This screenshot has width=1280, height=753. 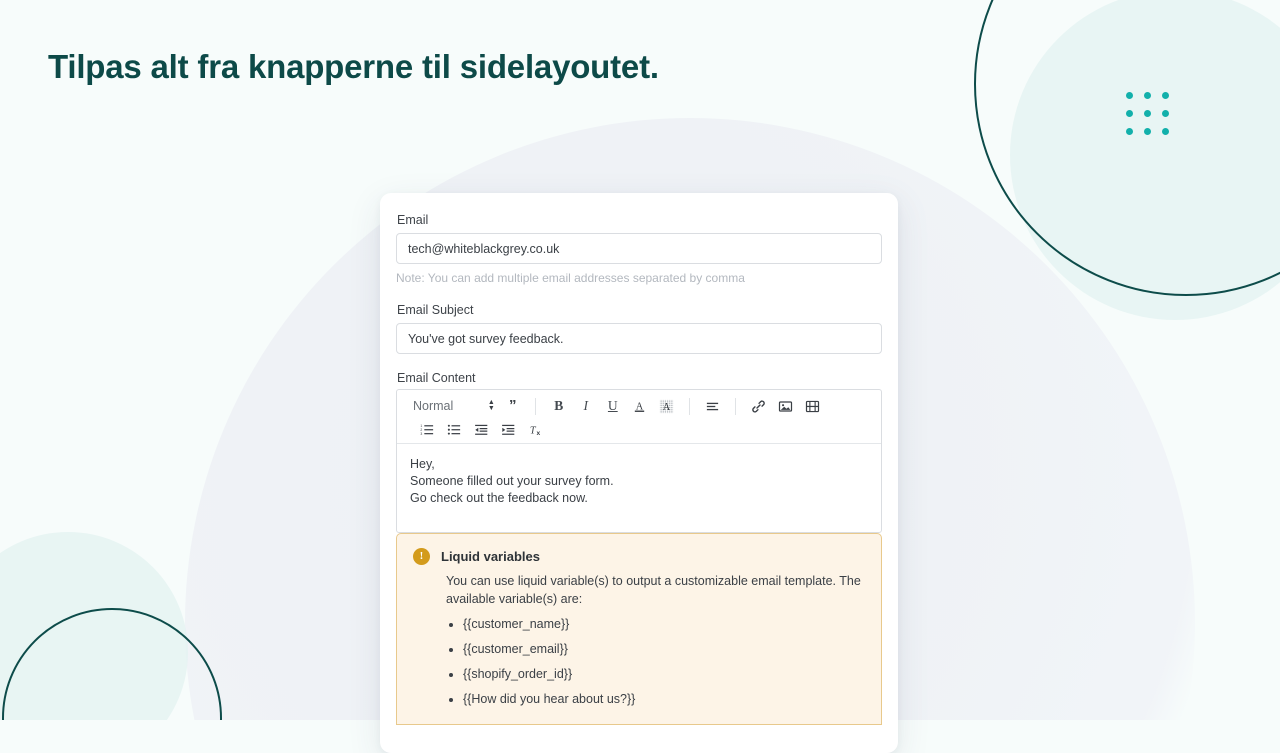 What do you see at coordinates (655, 624) in the screenshot?
I see `list-item: {{customer_name}}` at bounding box center [655, 624].